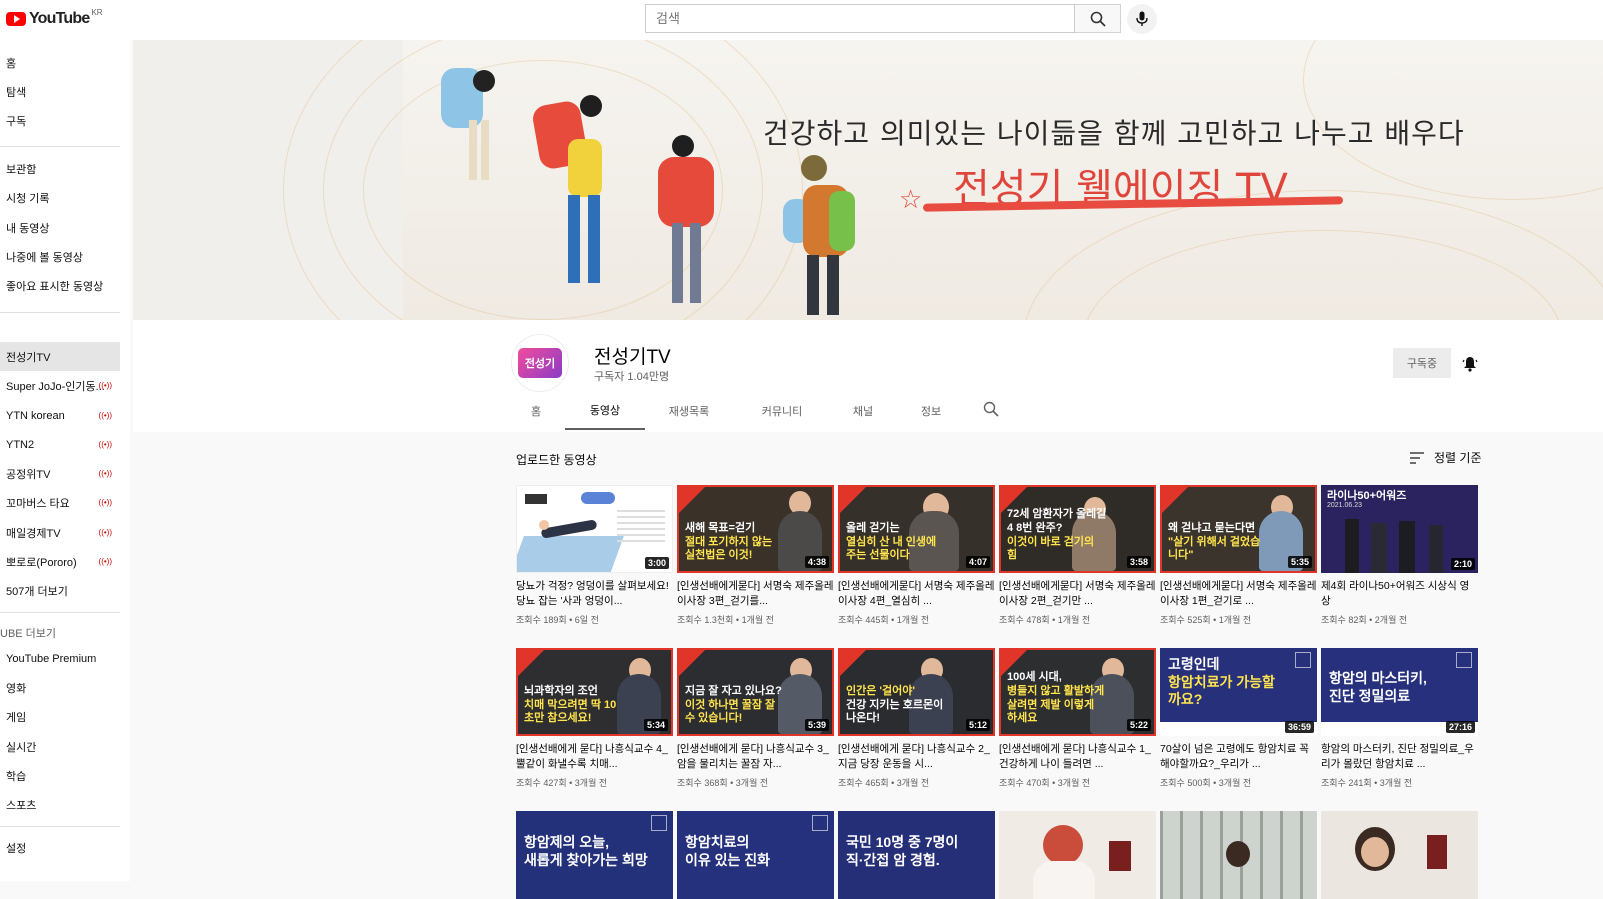 This screenshot has height=899, width=1603. Describe the element at coordinates (605, 411) in the screenshot. I see `tab-videos: 동영상` at that location.